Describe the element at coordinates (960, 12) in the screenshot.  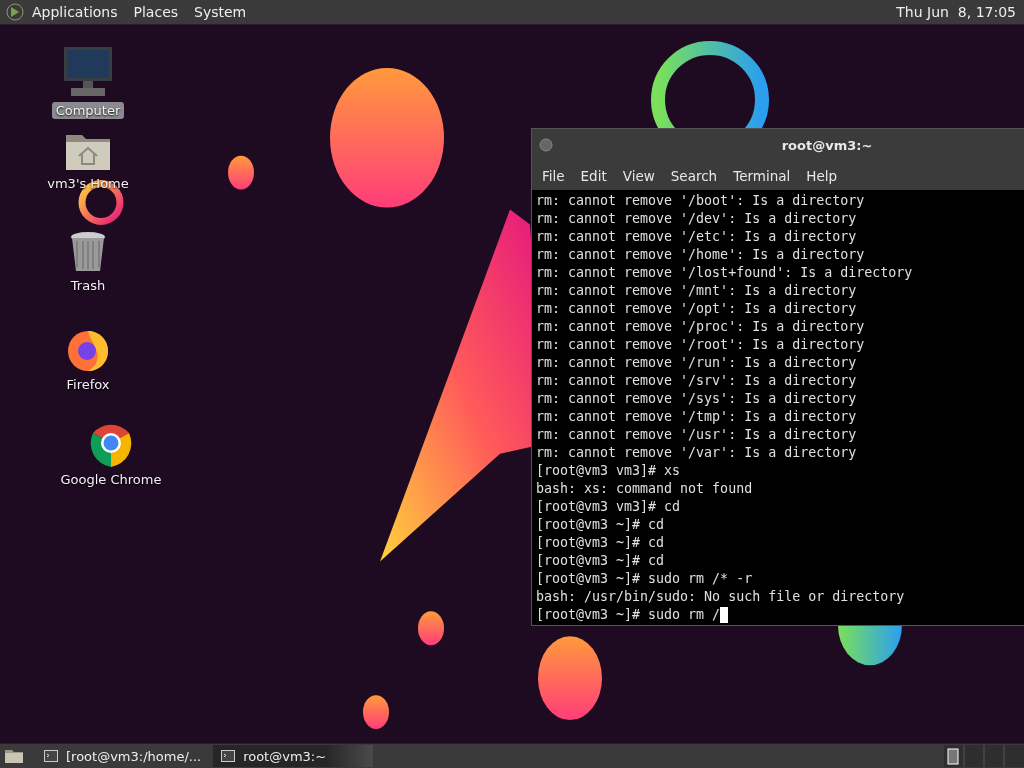
I see `clock: Thu Jun 8, 17:05` at that location.